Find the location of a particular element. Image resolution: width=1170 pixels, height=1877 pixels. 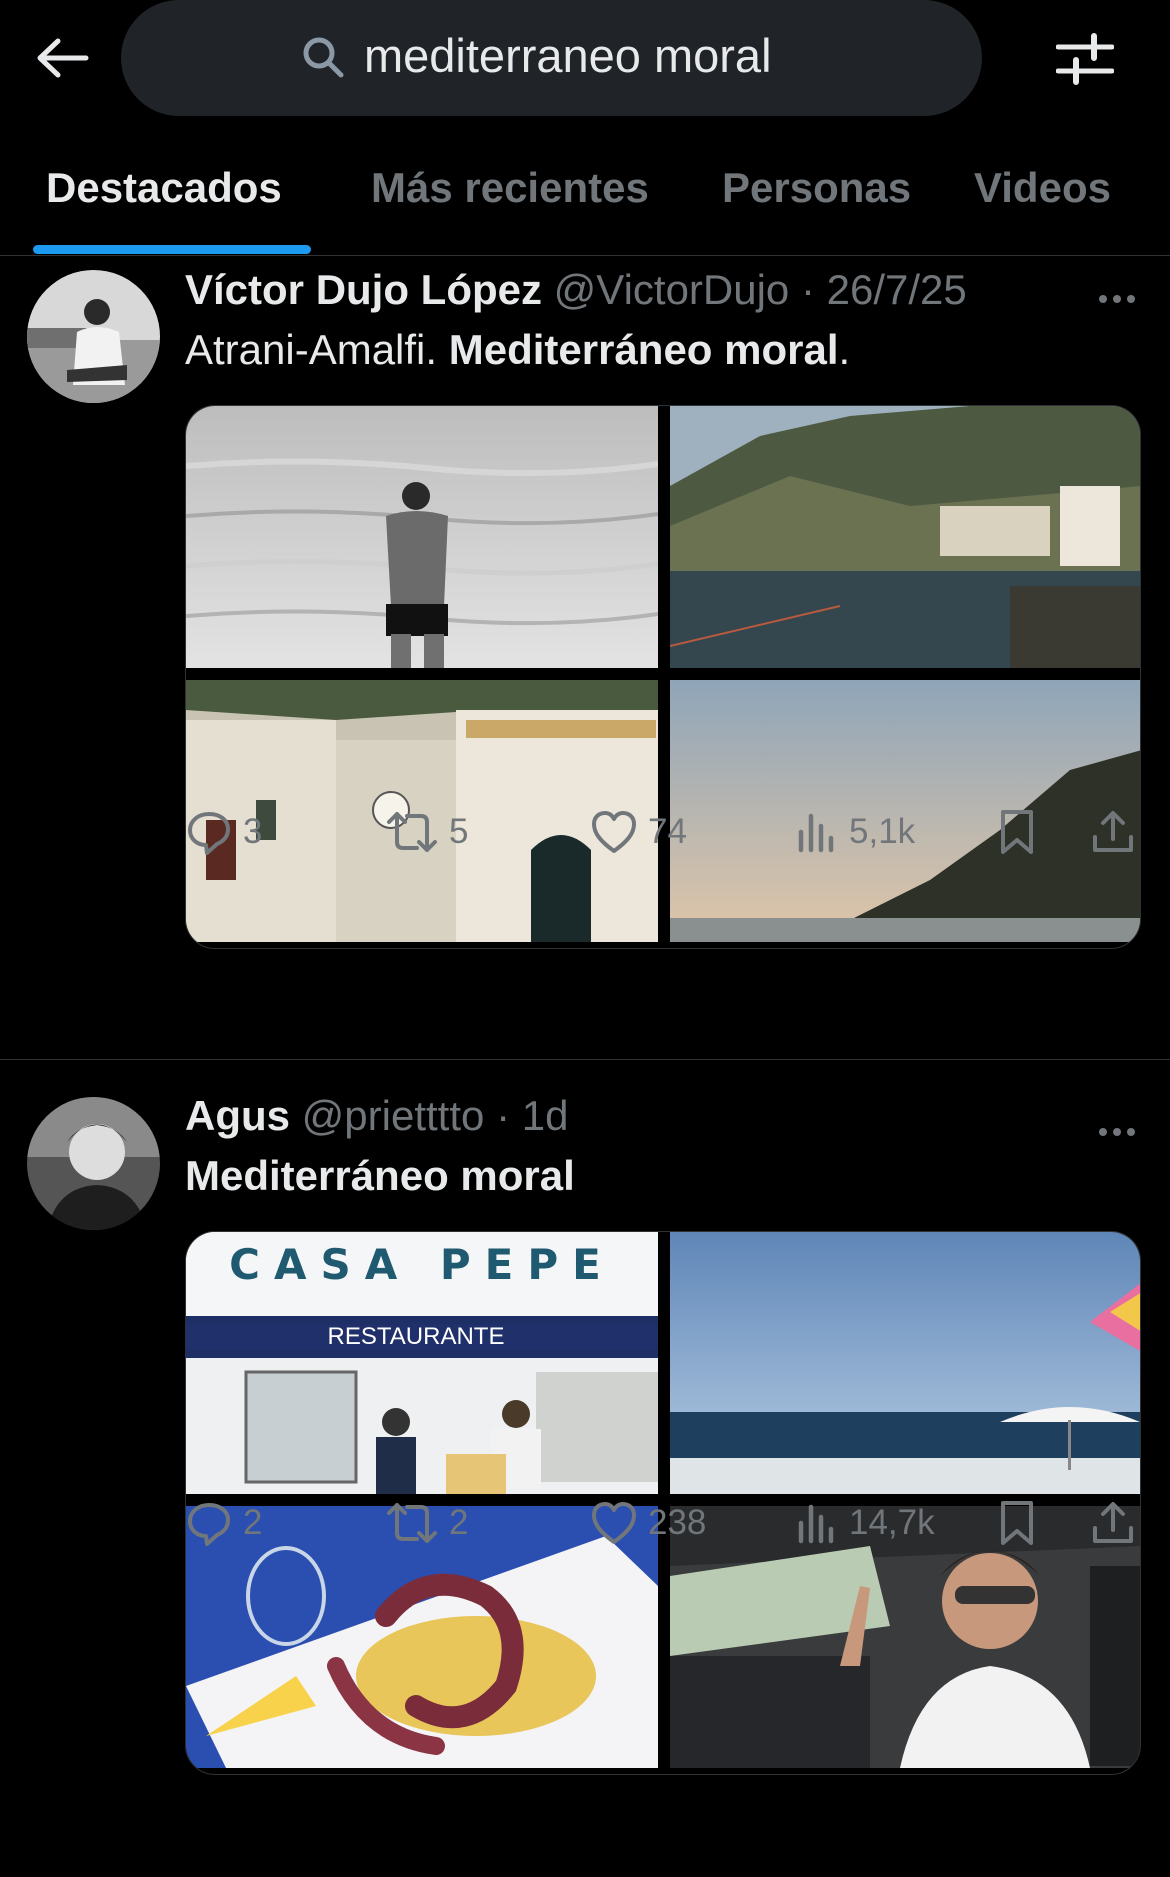

reply-button: 3 is located at coordinates (223, 832).